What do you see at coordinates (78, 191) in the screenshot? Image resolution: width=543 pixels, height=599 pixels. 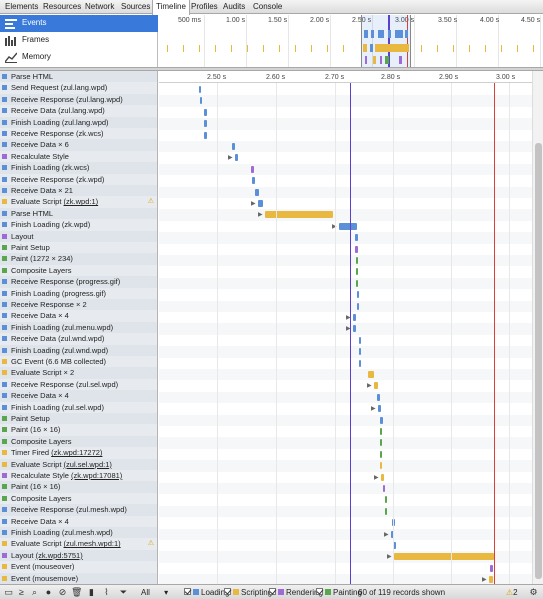 I see `list-item: Receive Data × 21` at bounding box center [78, 191].